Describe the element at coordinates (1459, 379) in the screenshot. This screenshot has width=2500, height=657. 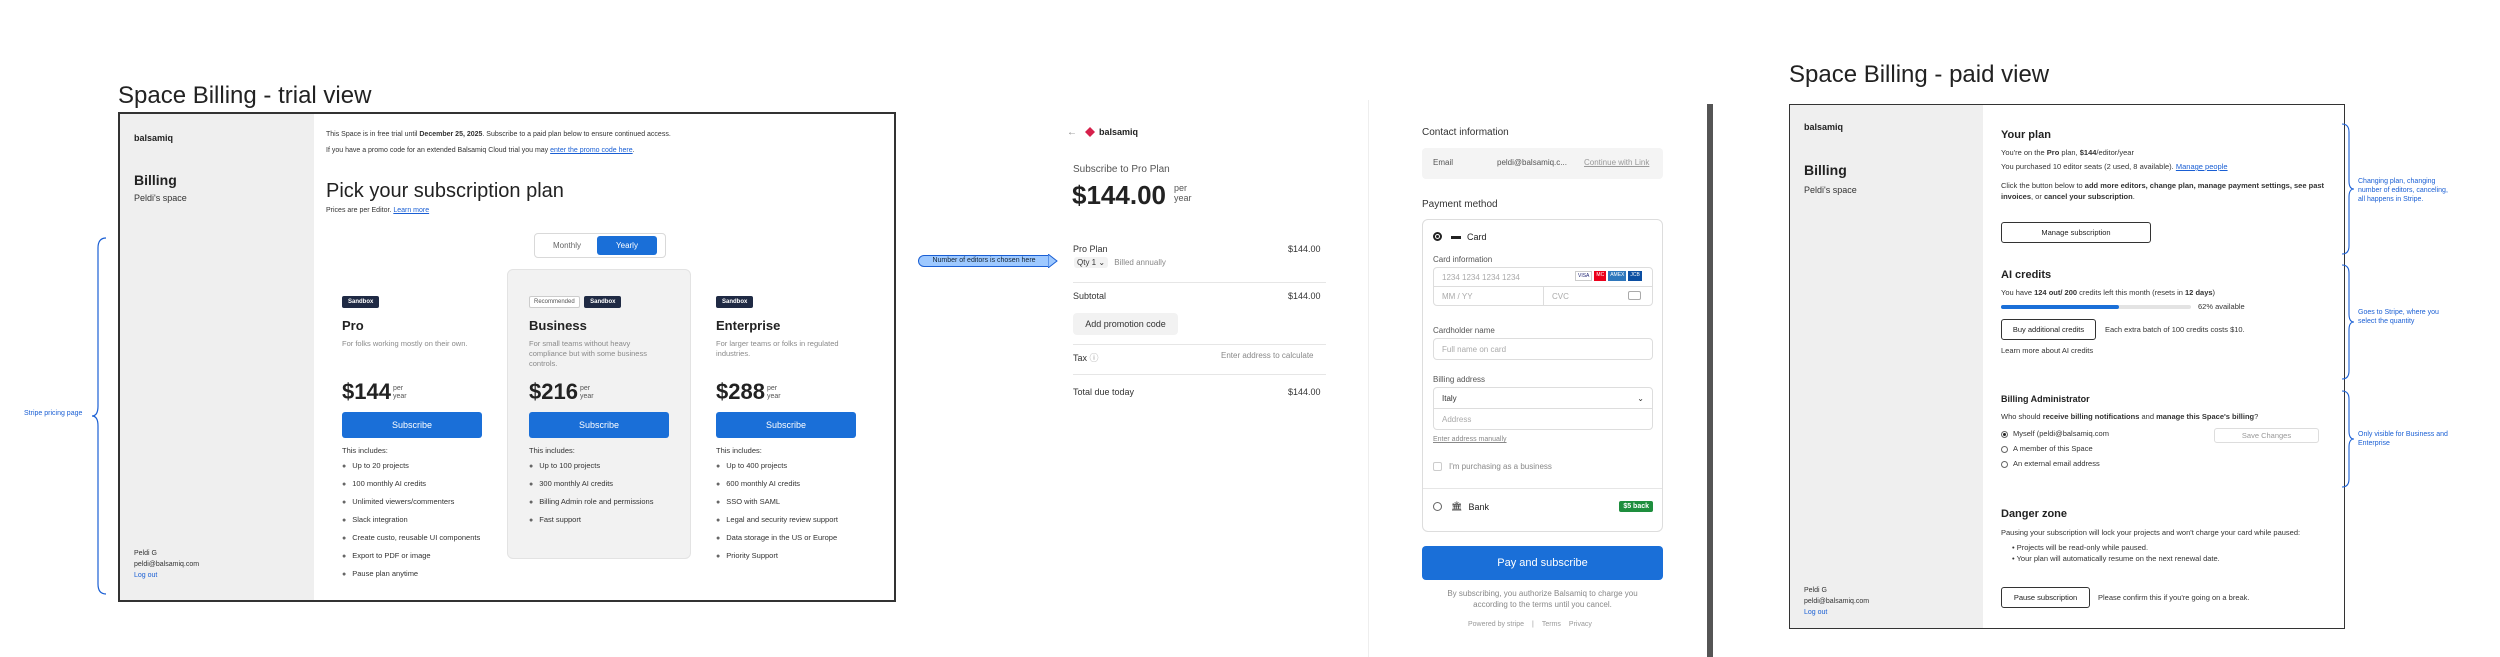
I see `billing-address-label: Billing address` at that location.